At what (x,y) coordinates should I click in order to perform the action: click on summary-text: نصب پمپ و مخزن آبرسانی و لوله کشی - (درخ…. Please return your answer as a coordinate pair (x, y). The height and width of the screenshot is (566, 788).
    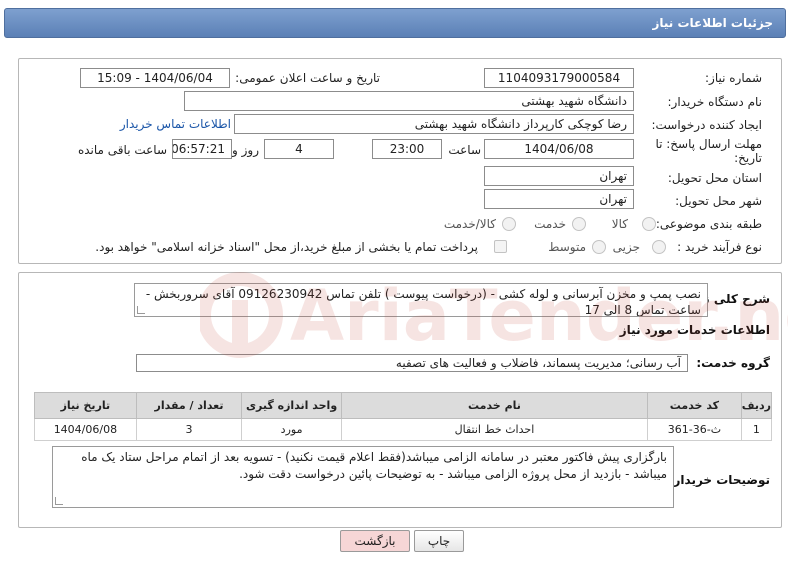
    Looking at the image, I should click on (423, 302).